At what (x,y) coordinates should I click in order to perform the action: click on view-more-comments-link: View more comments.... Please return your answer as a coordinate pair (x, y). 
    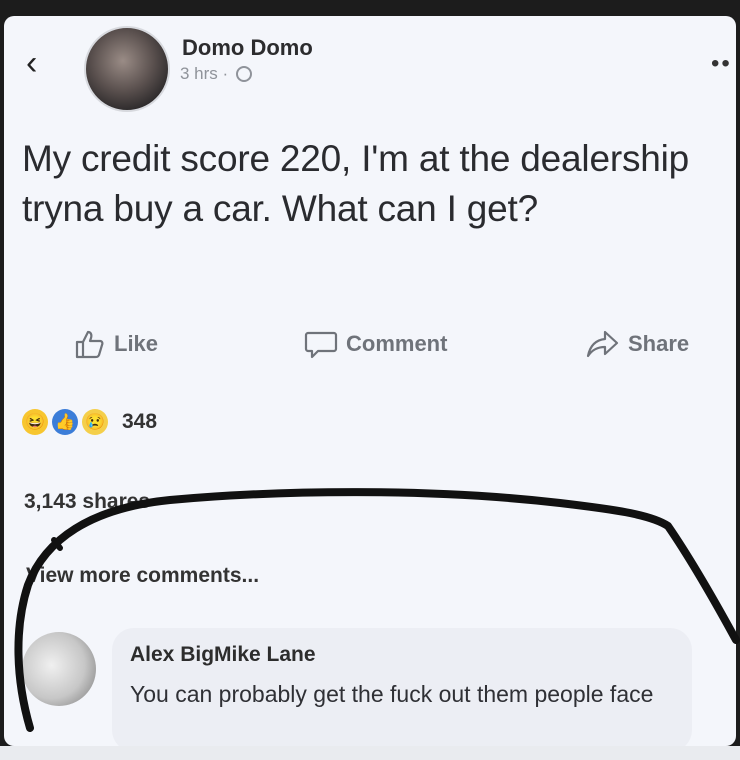
    Looking at the image, I should click on (142, 576).